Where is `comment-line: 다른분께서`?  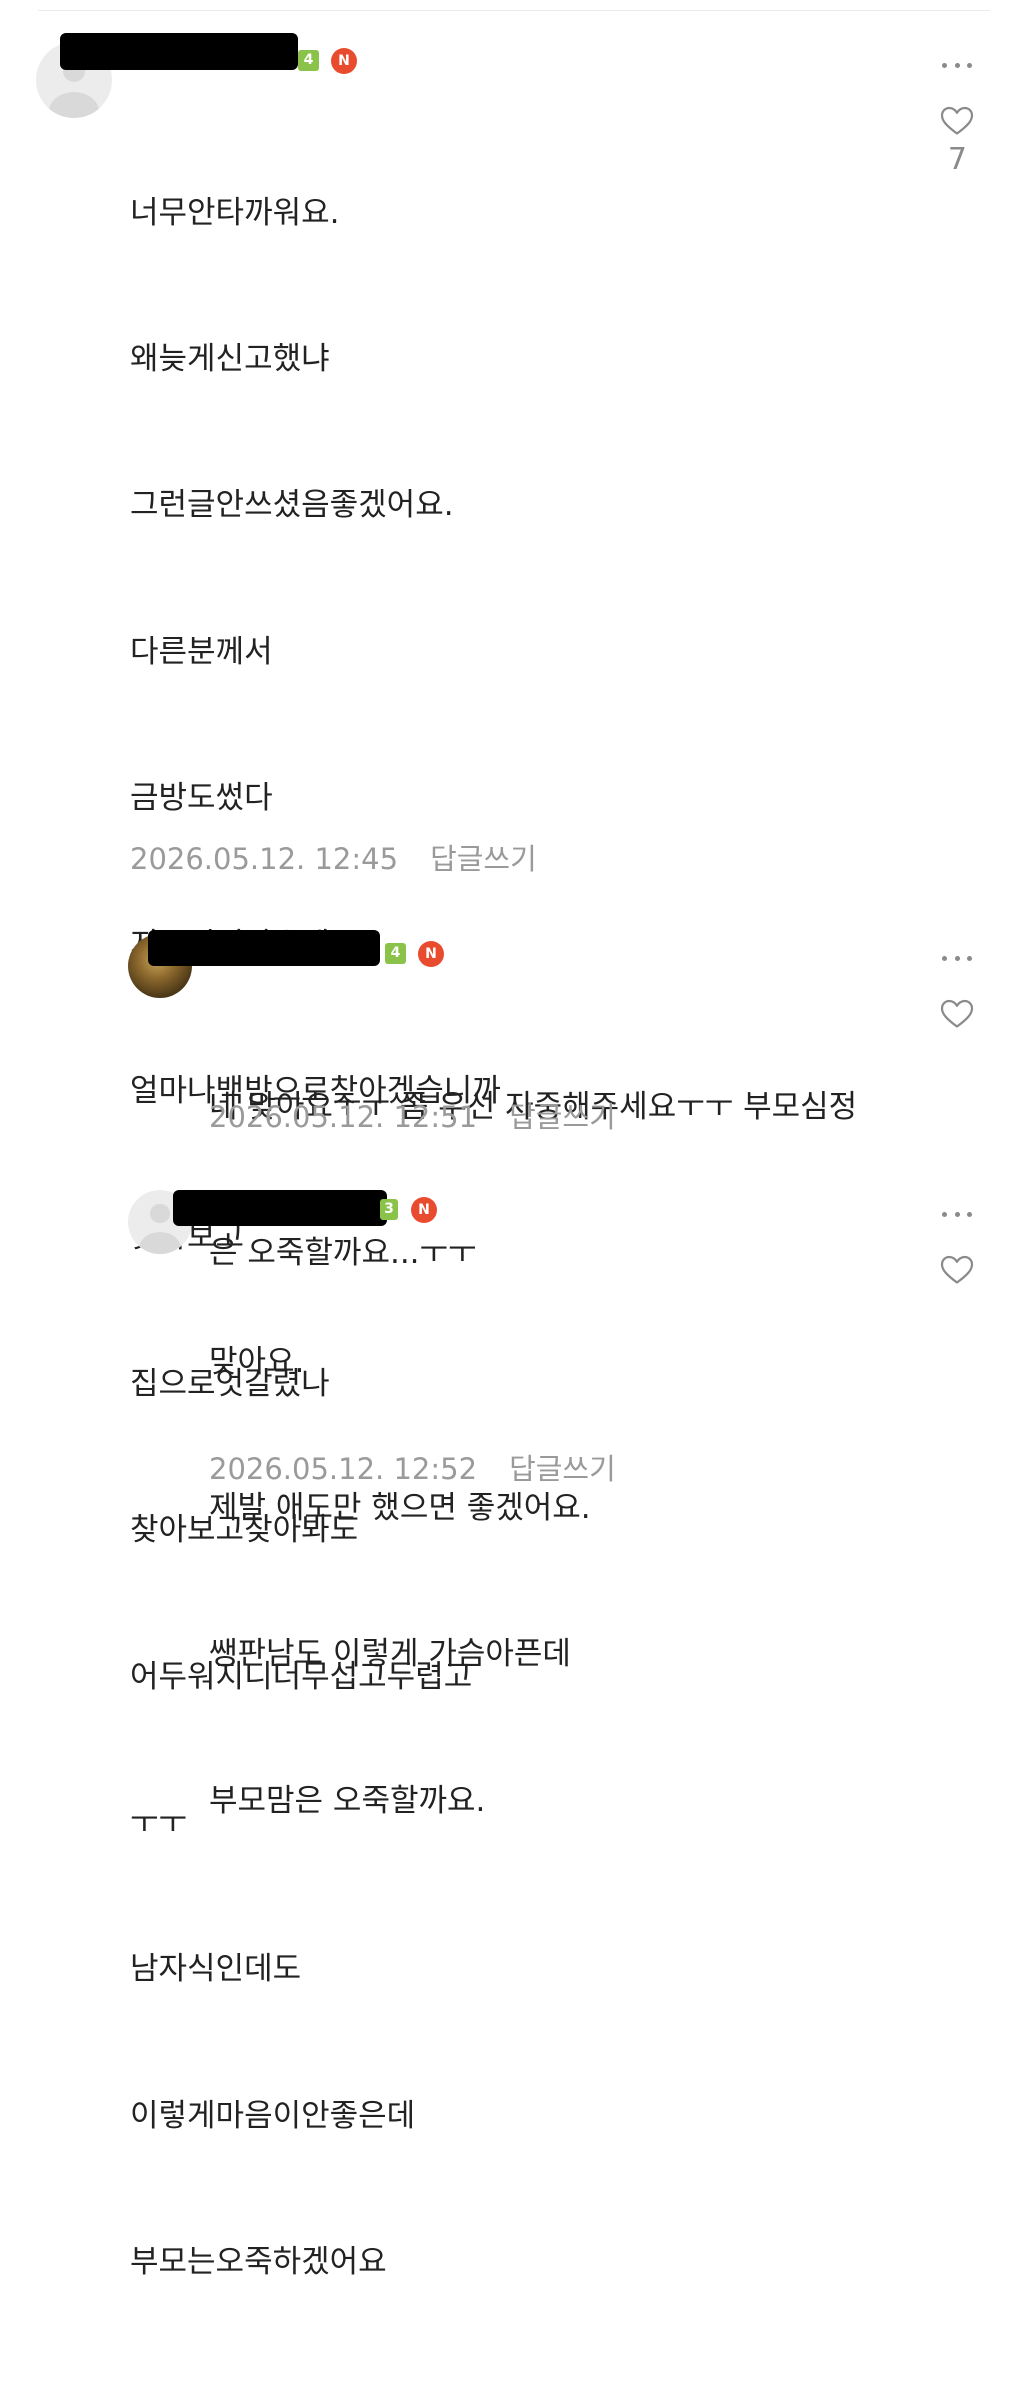
comment-line: 다른분께서 is located at coordinates (201, 651).